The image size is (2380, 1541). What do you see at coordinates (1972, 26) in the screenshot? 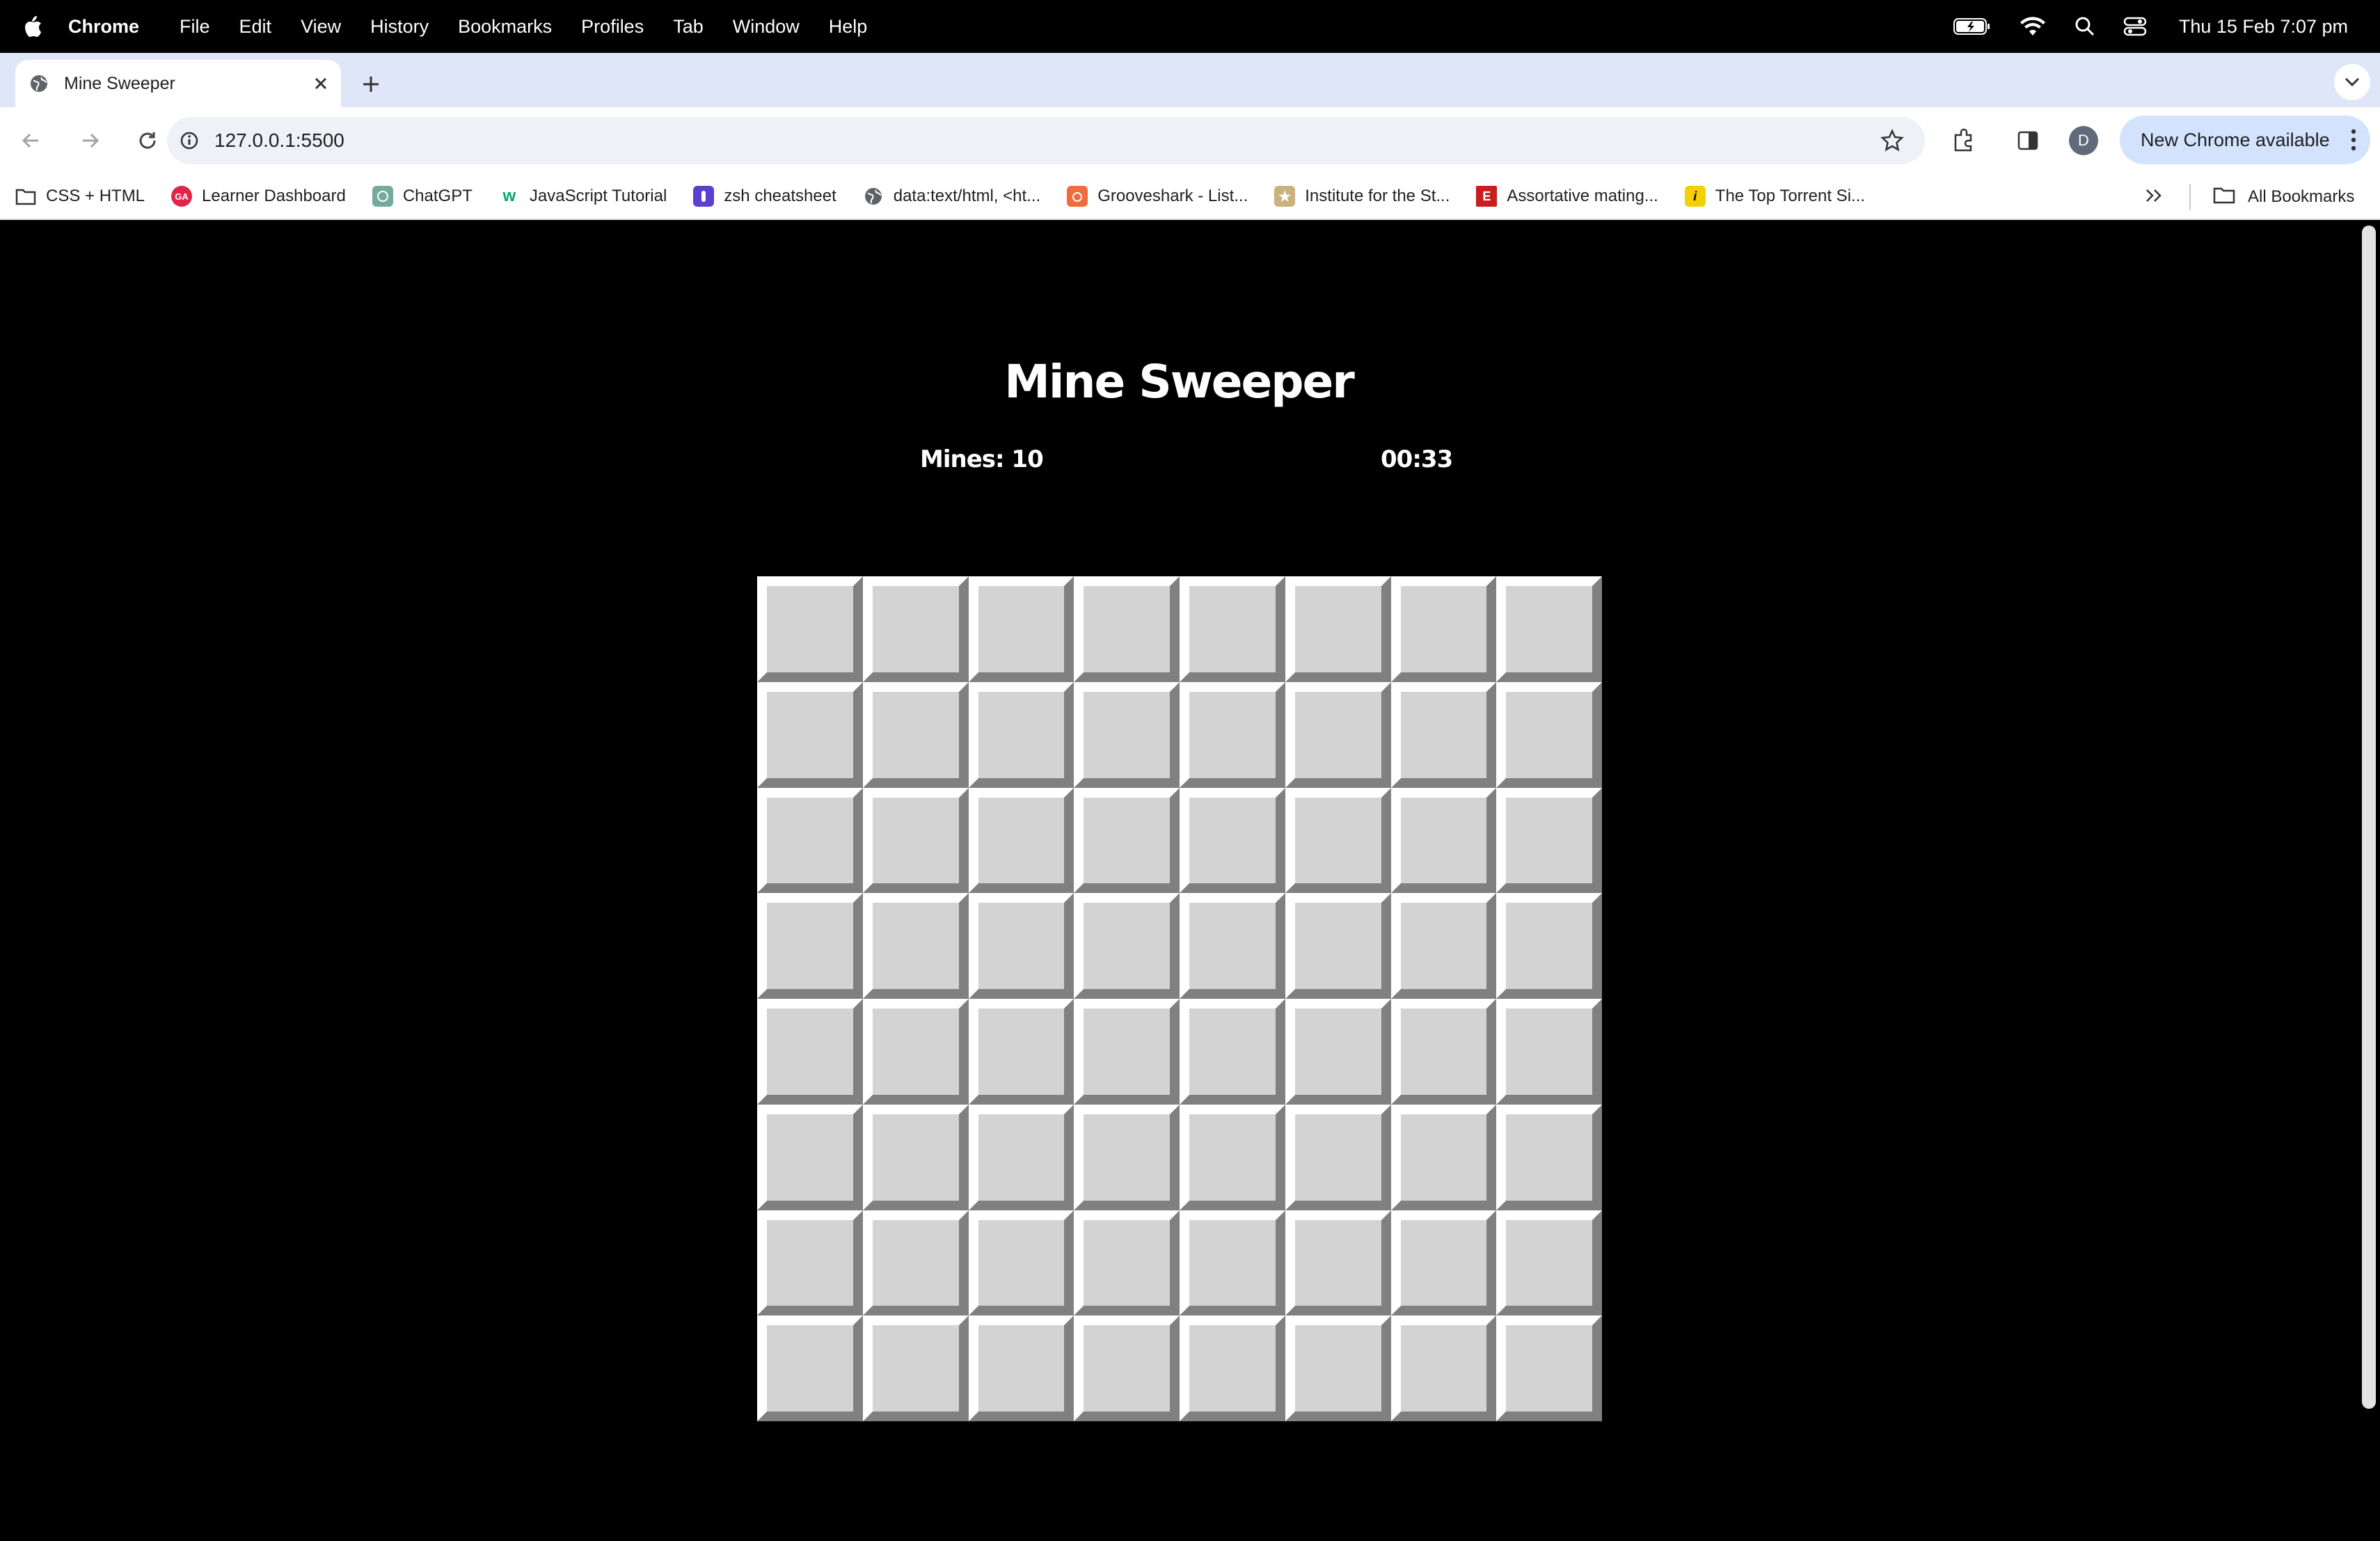
I see `battery-icon` at bounding box center [1972, 26].